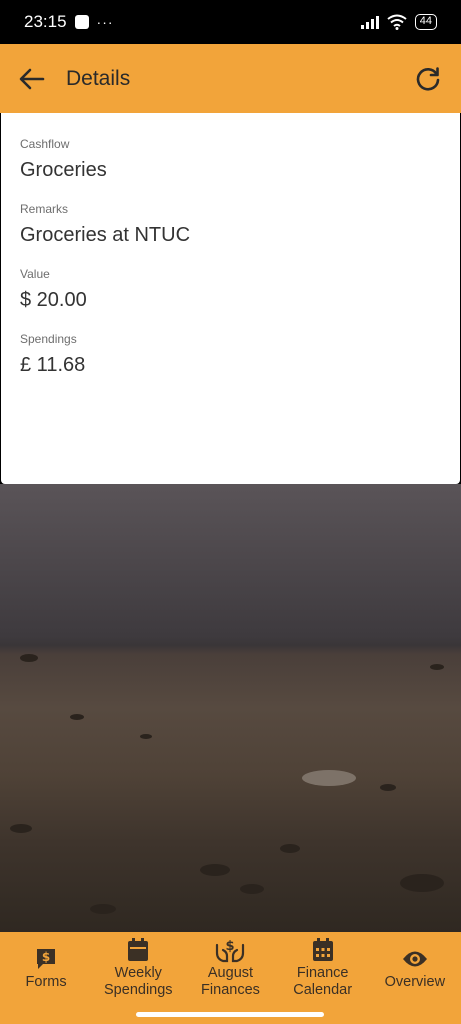 The height and width of the screenshot is (1024, 461). I want to click on home-indicator, so click(230, 1014).